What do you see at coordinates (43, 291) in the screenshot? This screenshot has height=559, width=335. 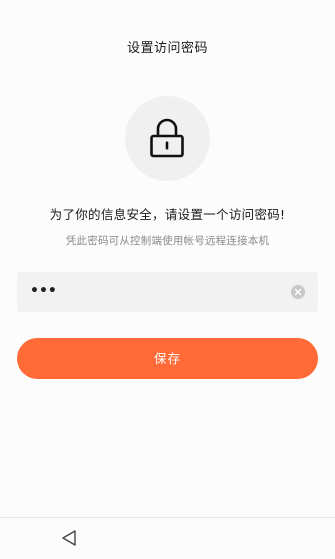 I see `password-value: •••` at bounding box center [43, 291].